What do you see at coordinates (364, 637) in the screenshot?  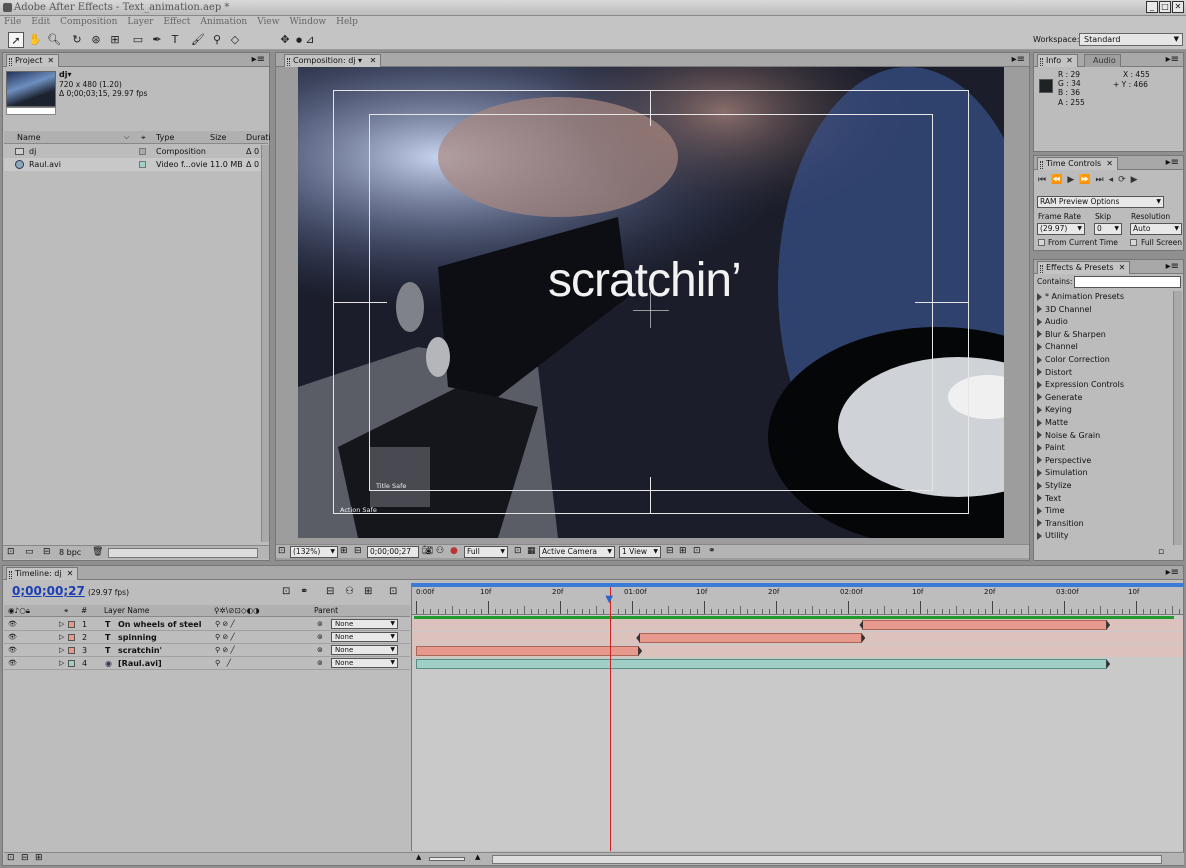 I see `parent-select: None` at bounding box center [364, 637].